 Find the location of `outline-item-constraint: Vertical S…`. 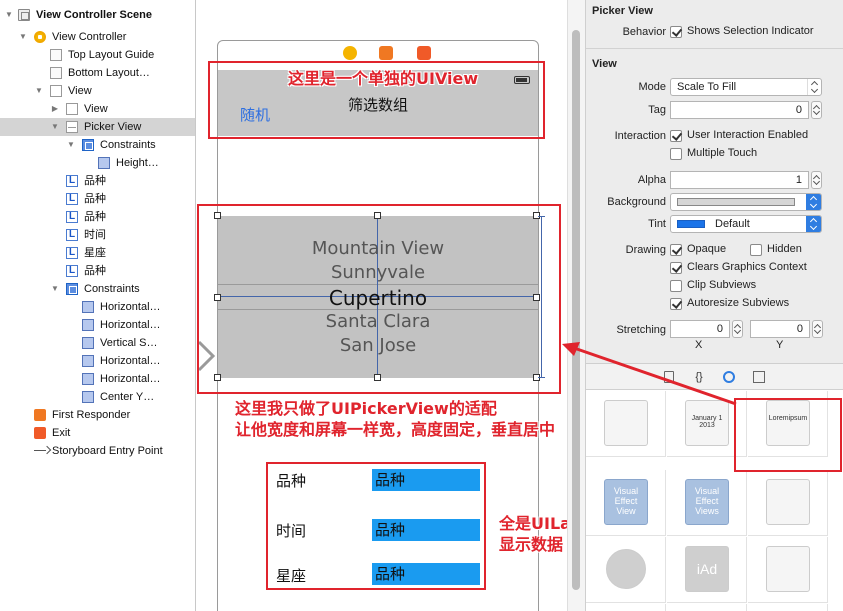

outline-item-constraint: Vertical S… is located at coordinates (97, 343).